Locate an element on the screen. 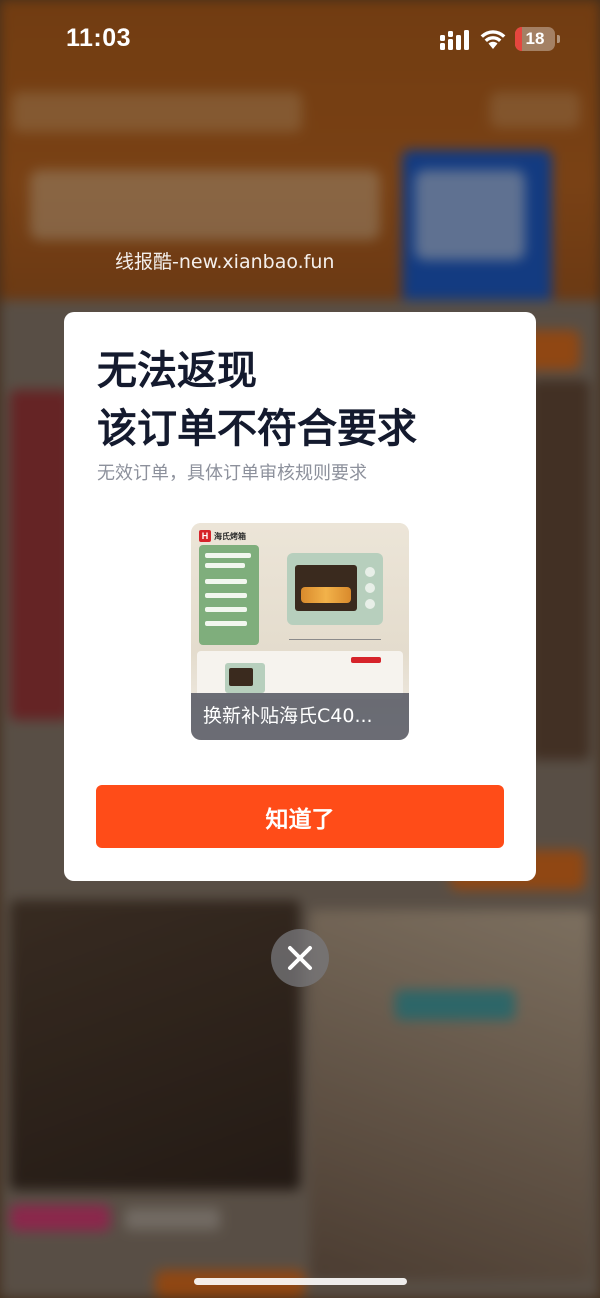 The image size is (600, 1298). got-it-button: 知道了 is located at coordinates (300, 816).